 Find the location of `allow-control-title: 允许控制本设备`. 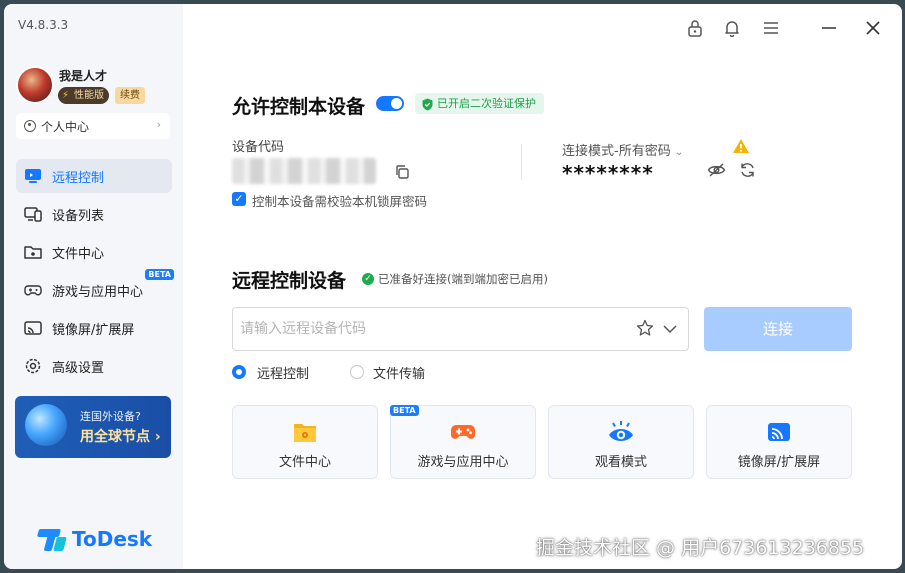

allow-control-title: 允许控制本设备 is located at coordinates (299, 107).